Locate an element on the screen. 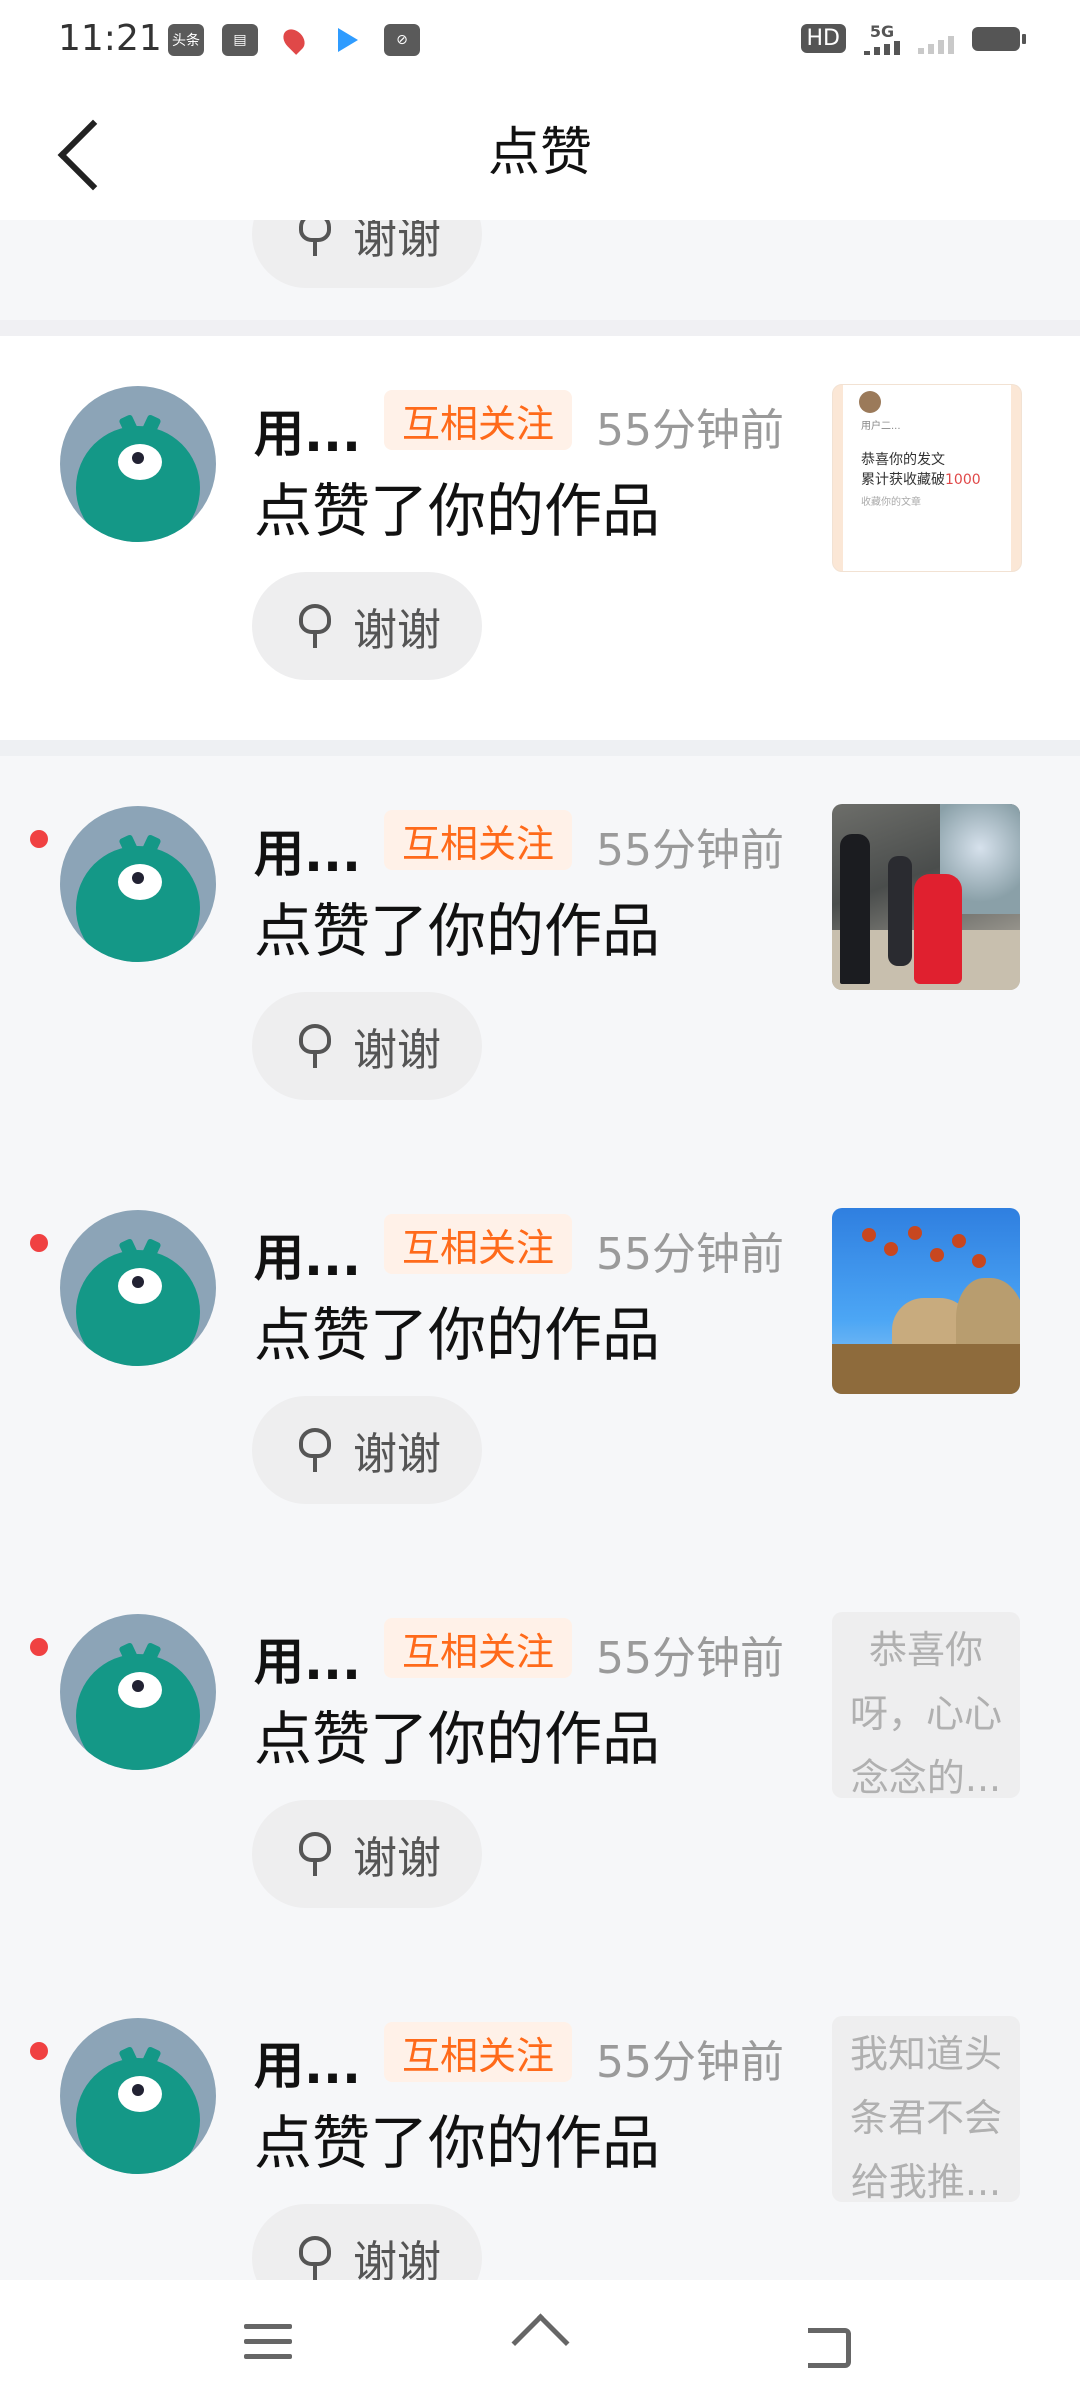  status-bar: 11:21 头条 ▤ ⊘ HD 5G is located at coordinates (540, 40).